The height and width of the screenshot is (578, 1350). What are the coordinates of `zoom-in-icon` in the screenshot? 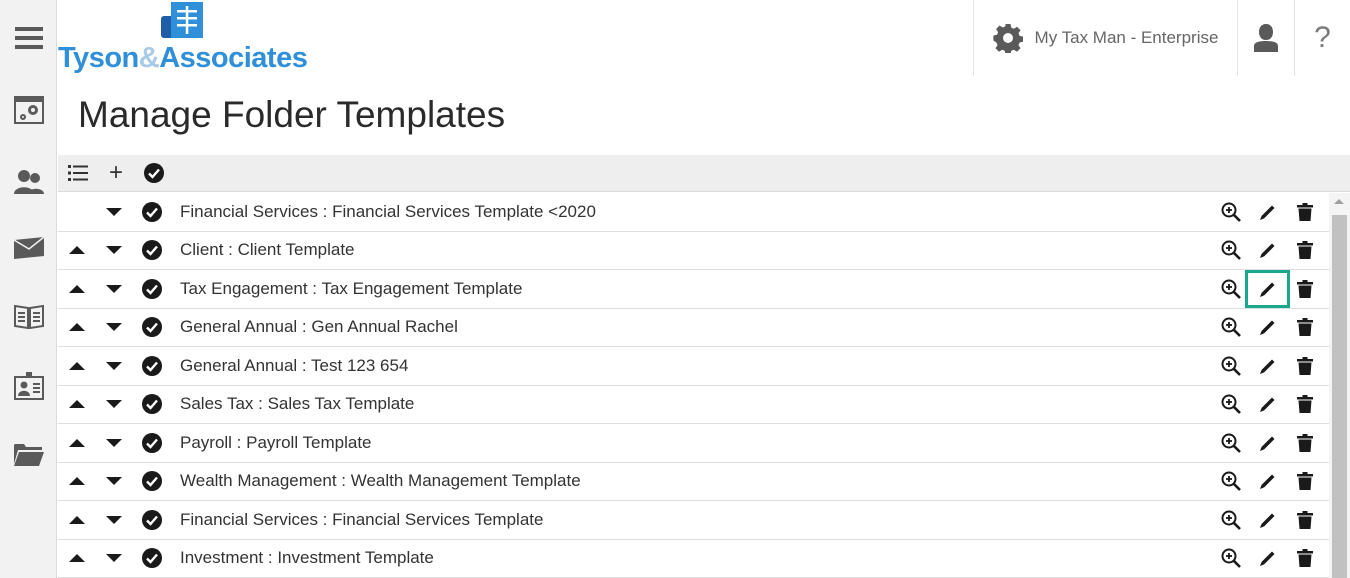 It's located at (1231, 520).